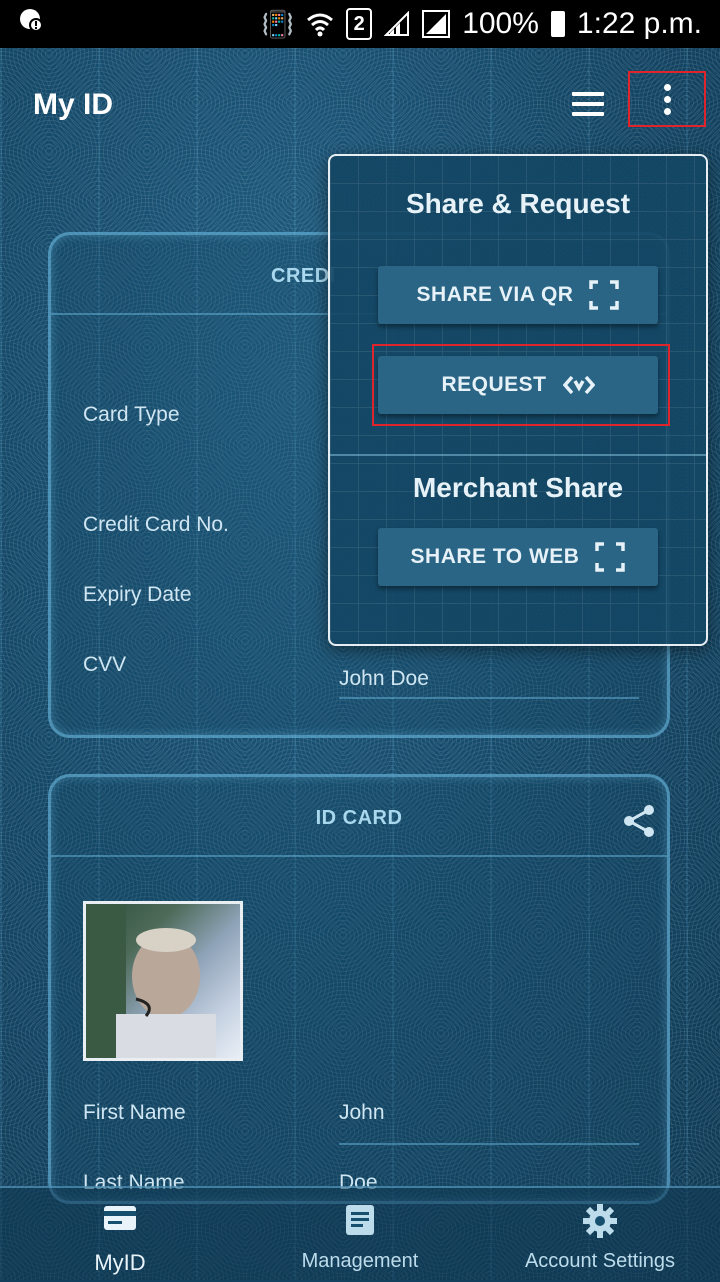 The image size is (720, 1282). I want to click on document-icon, so click(360, 1220).